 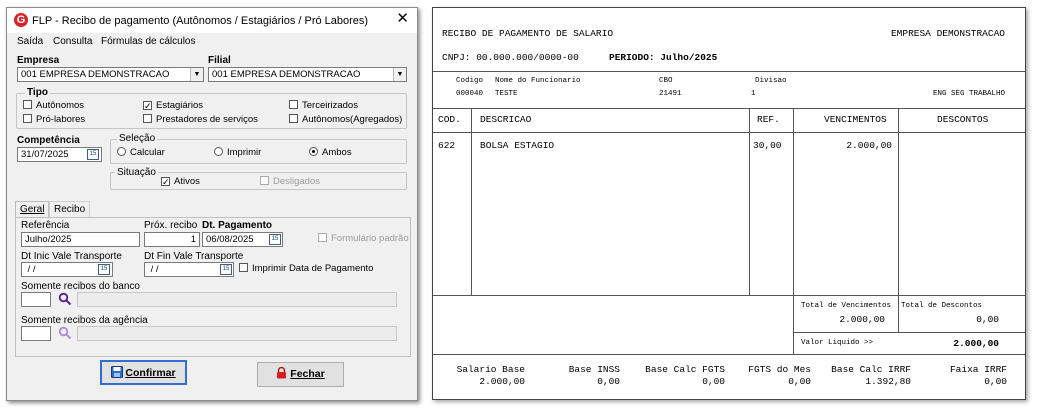 What do you see at coordinates (172, 239) in the screenshot?
I see `prox-recibo-input: 1` at bounding box center [172, 239].